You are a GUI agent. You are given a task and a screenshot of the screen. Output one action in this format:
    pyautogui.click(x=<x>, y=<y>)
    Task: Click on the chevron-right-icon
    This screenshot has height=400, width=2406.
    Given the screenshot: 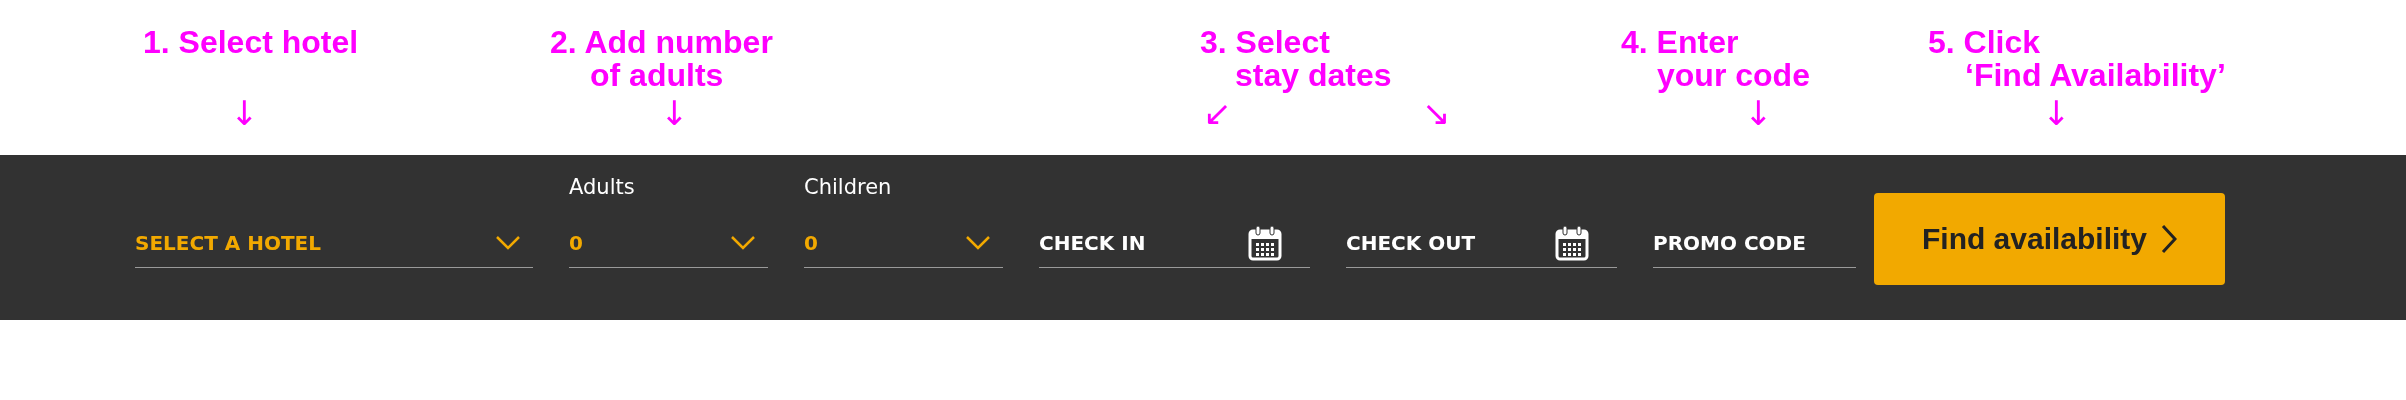 What is the action you would take?
    pyautogui.click(x=2169, y=239)
    